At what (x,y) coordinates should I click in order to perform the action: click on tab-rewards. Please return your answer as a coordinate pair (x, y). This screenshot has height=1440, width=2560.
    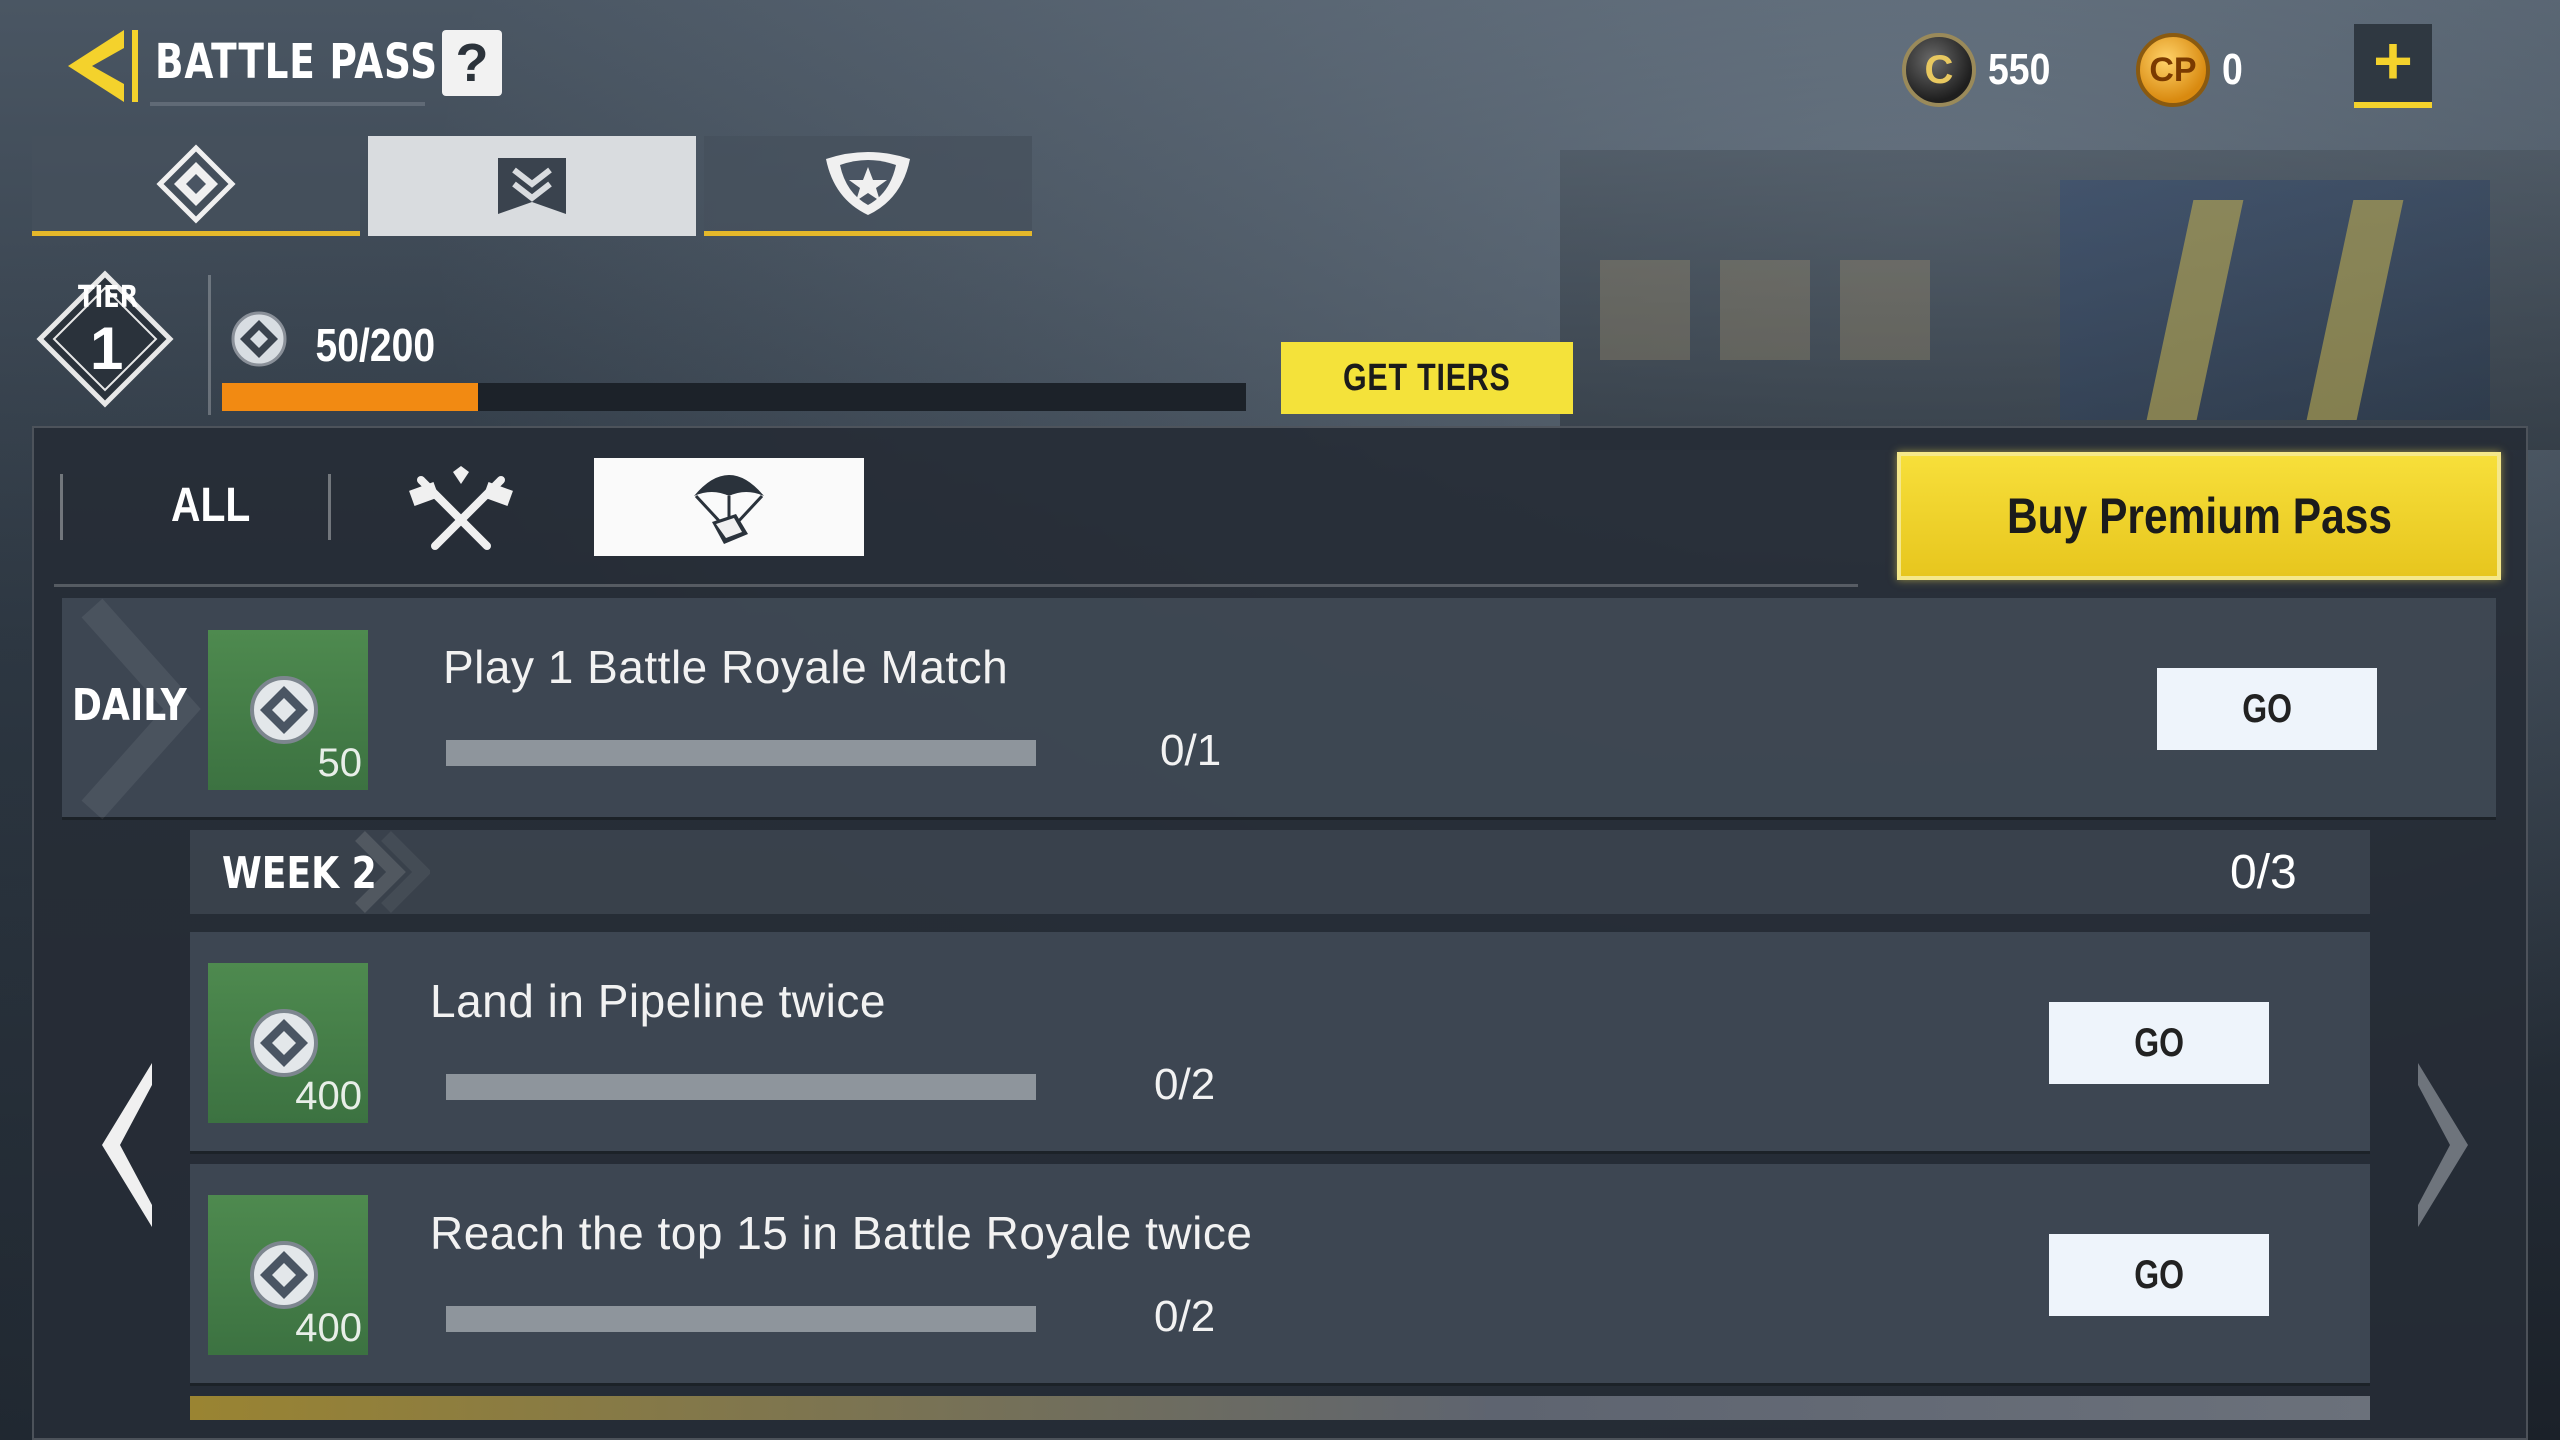
    Looking at the image, I should click on (868, 186).